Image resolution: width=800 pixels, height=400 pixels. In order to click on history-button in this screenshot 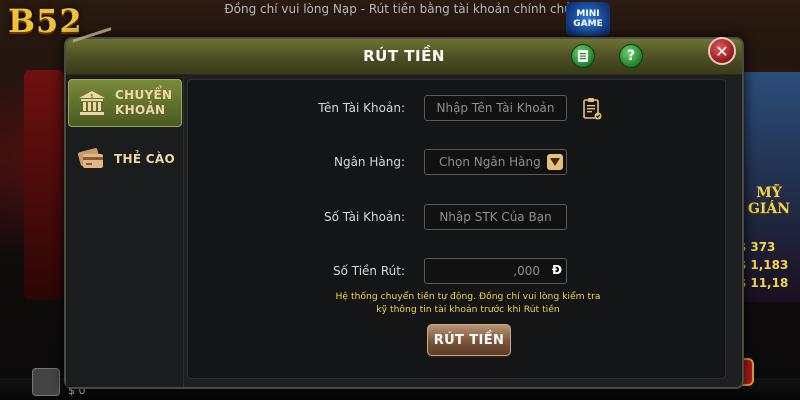, I will do `click(583, 56)`.